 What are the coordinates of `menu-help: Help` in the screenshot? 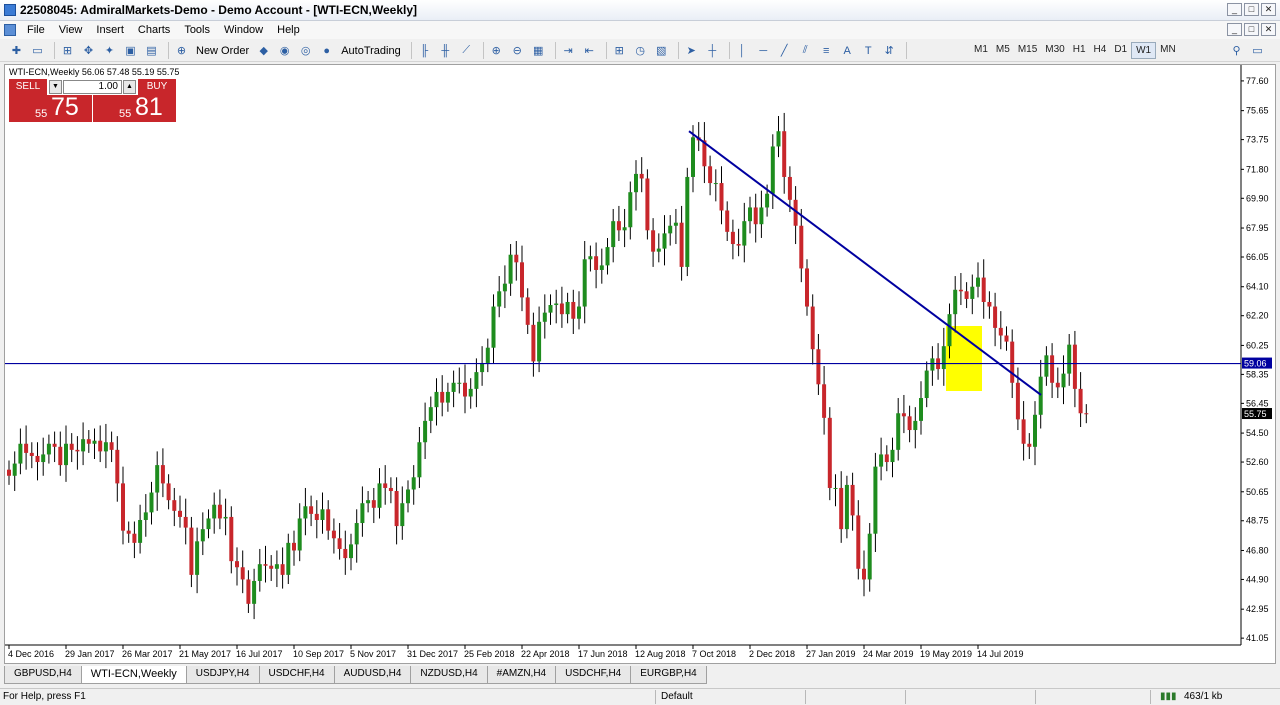 It's located at (288, 30).